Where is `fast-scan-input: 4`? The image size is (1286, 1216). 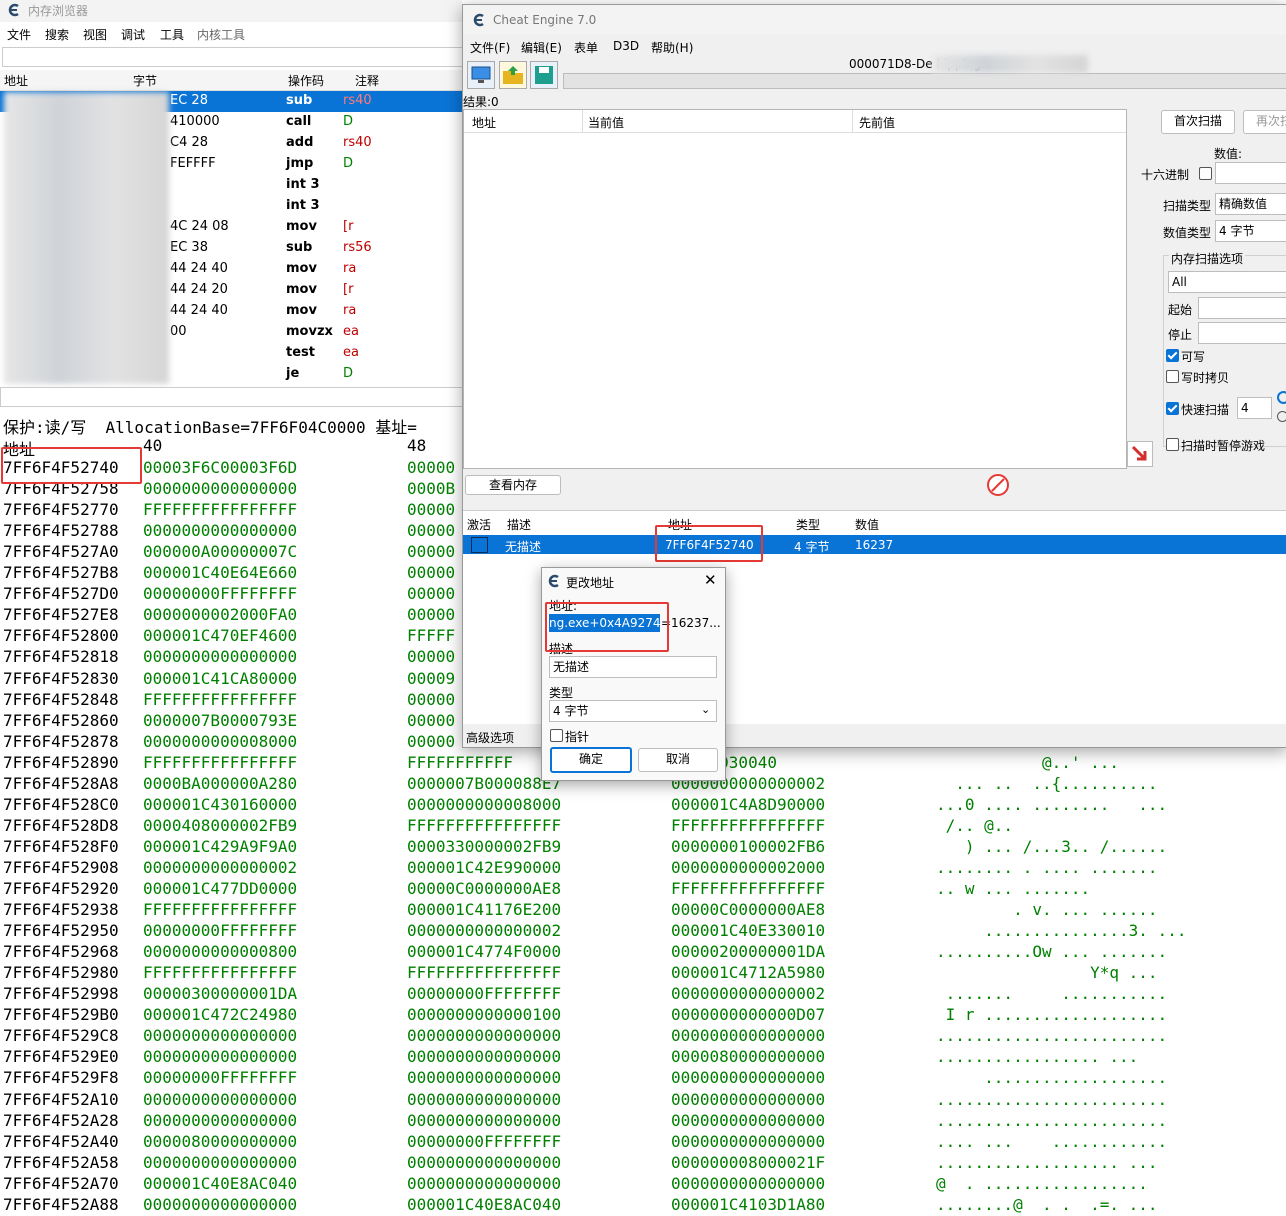 fast-scan-input: 4 is located at coordinates (1254, 408).